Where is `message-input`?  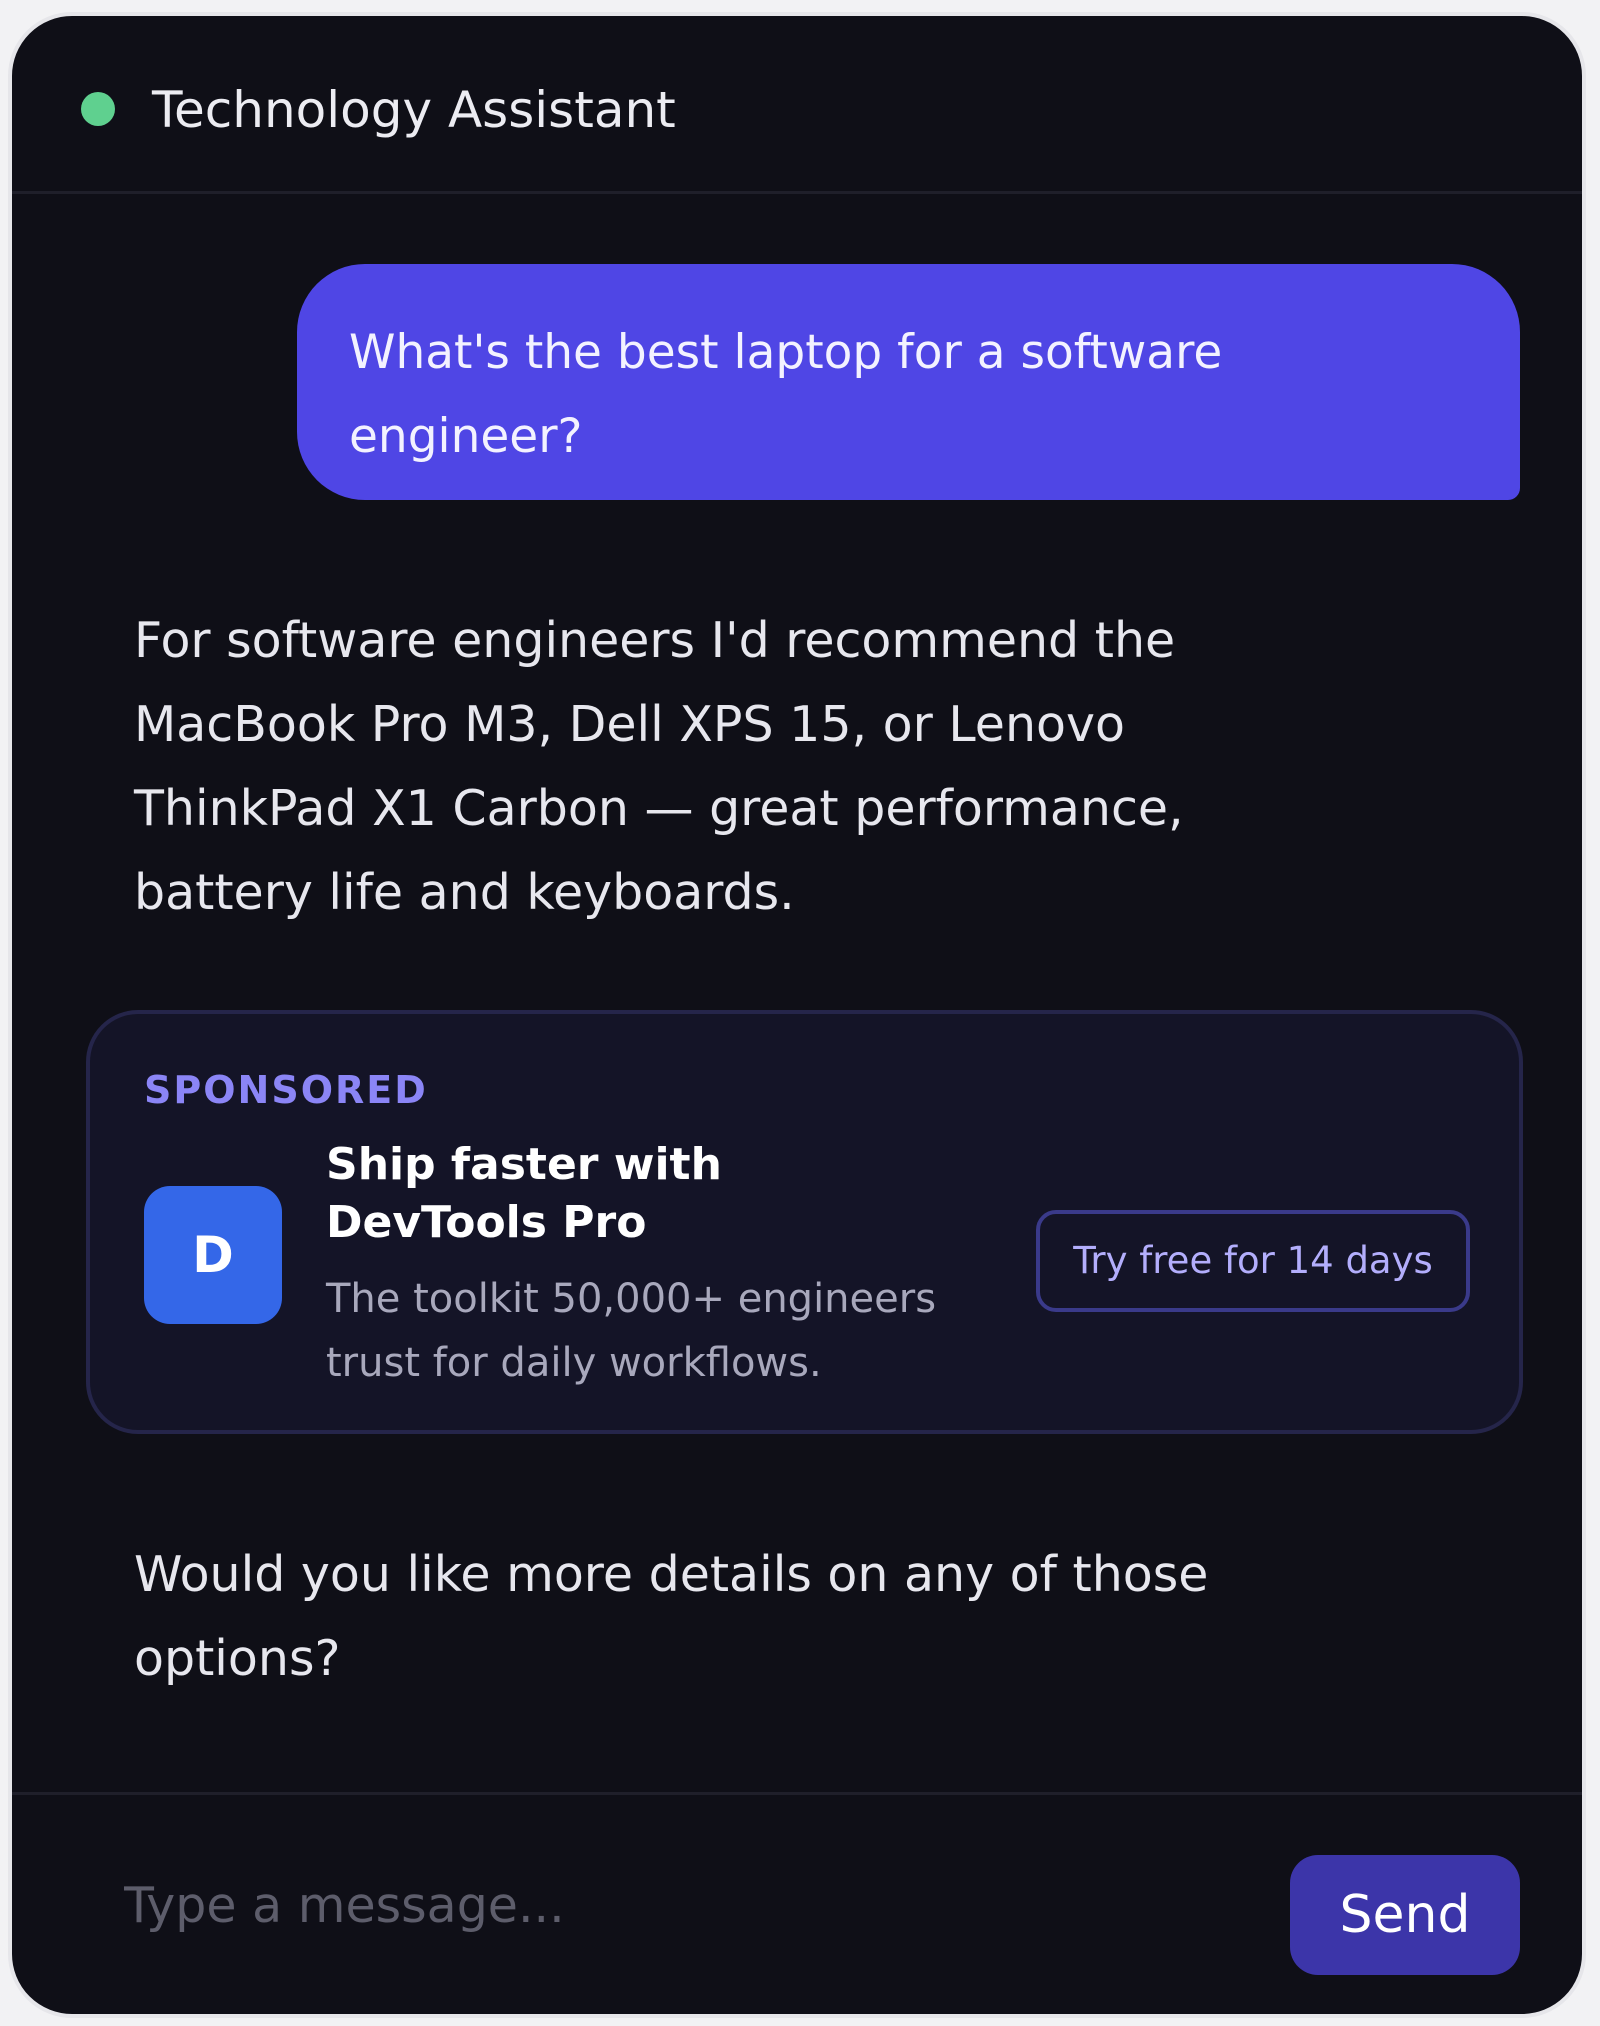 message-input is located at coordinates (654, 1905).